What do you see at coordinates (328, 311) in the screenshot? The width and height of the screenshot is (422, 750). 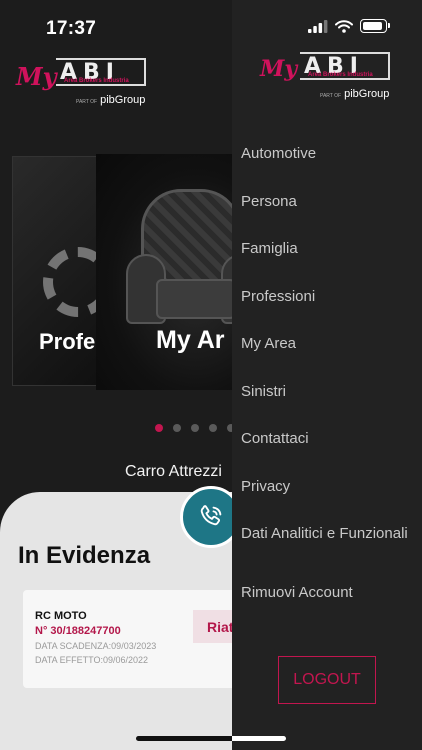 I see `menu-item-professioni: Professioni` at bounding box center [328, 311].